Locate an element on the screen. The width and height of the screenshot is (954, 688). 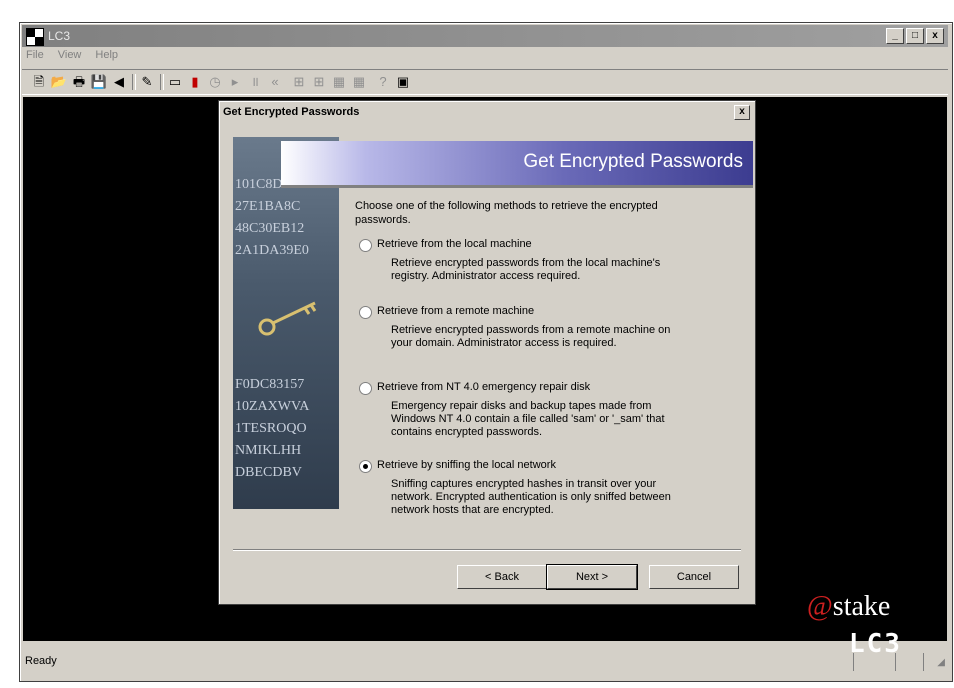
open-folder-icon: 📂 is located at coordinates (59, 82).